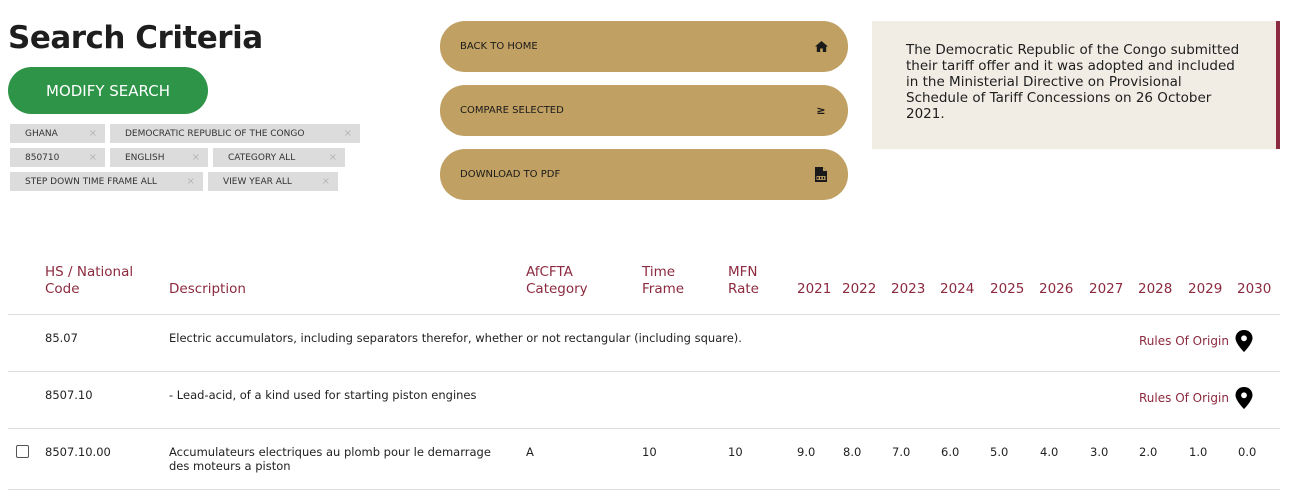 This screenshot has width=1291, height=498. I want to click on filter-tag-label: ENGLISH, so click(145, 157).